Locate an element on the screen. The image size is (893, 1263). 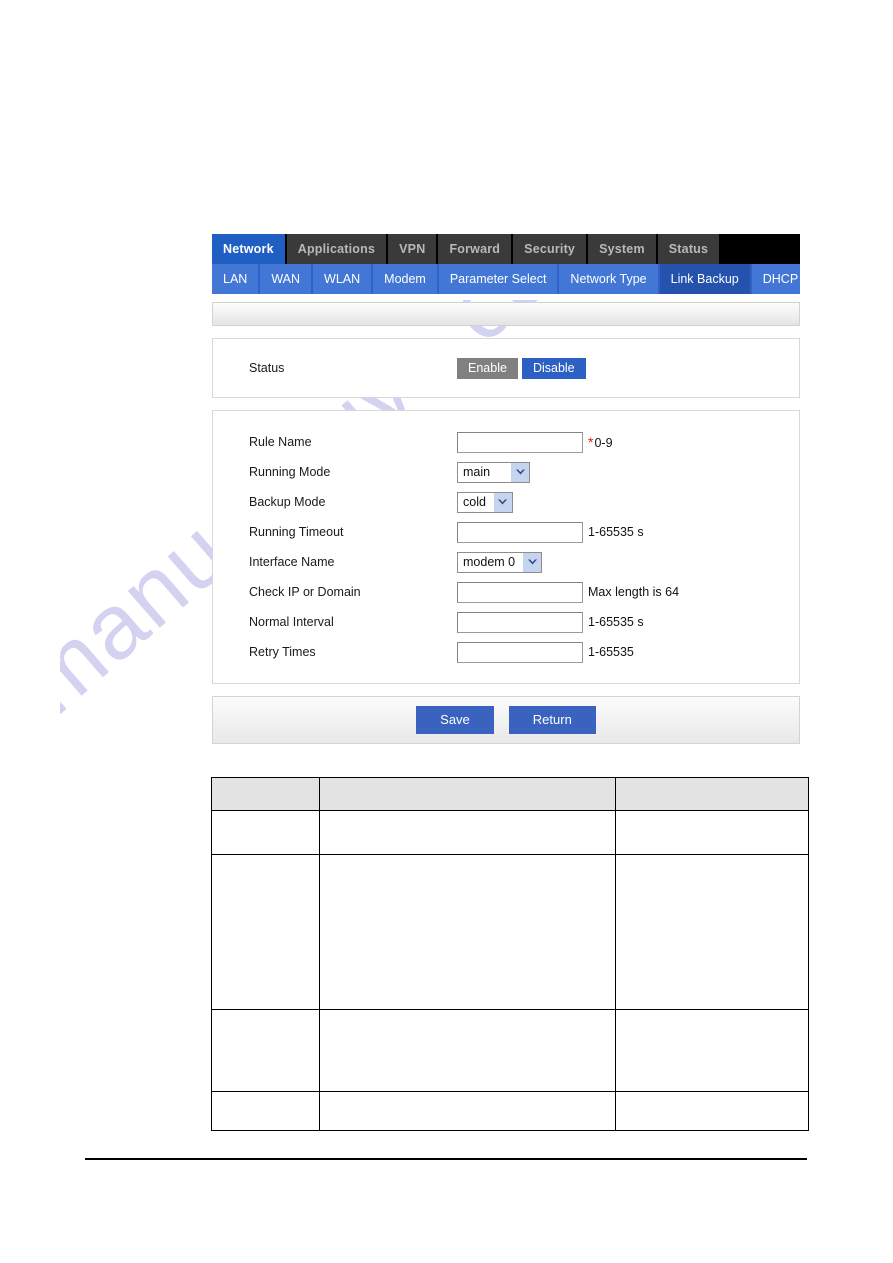
subtab-lan-label: LAN is located at coordinates (235, 279).